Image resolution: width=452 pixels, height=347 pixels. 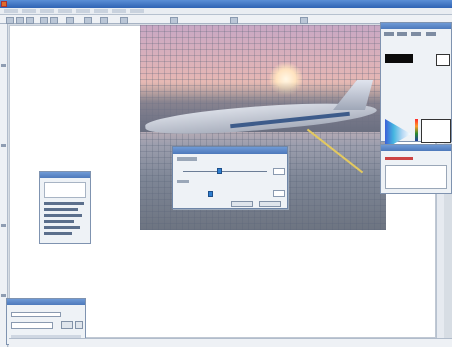 What do you see at coordinates (399, 158) in the screenshot?
I see `layer-thumbnail` at bounding box center [399, 158].